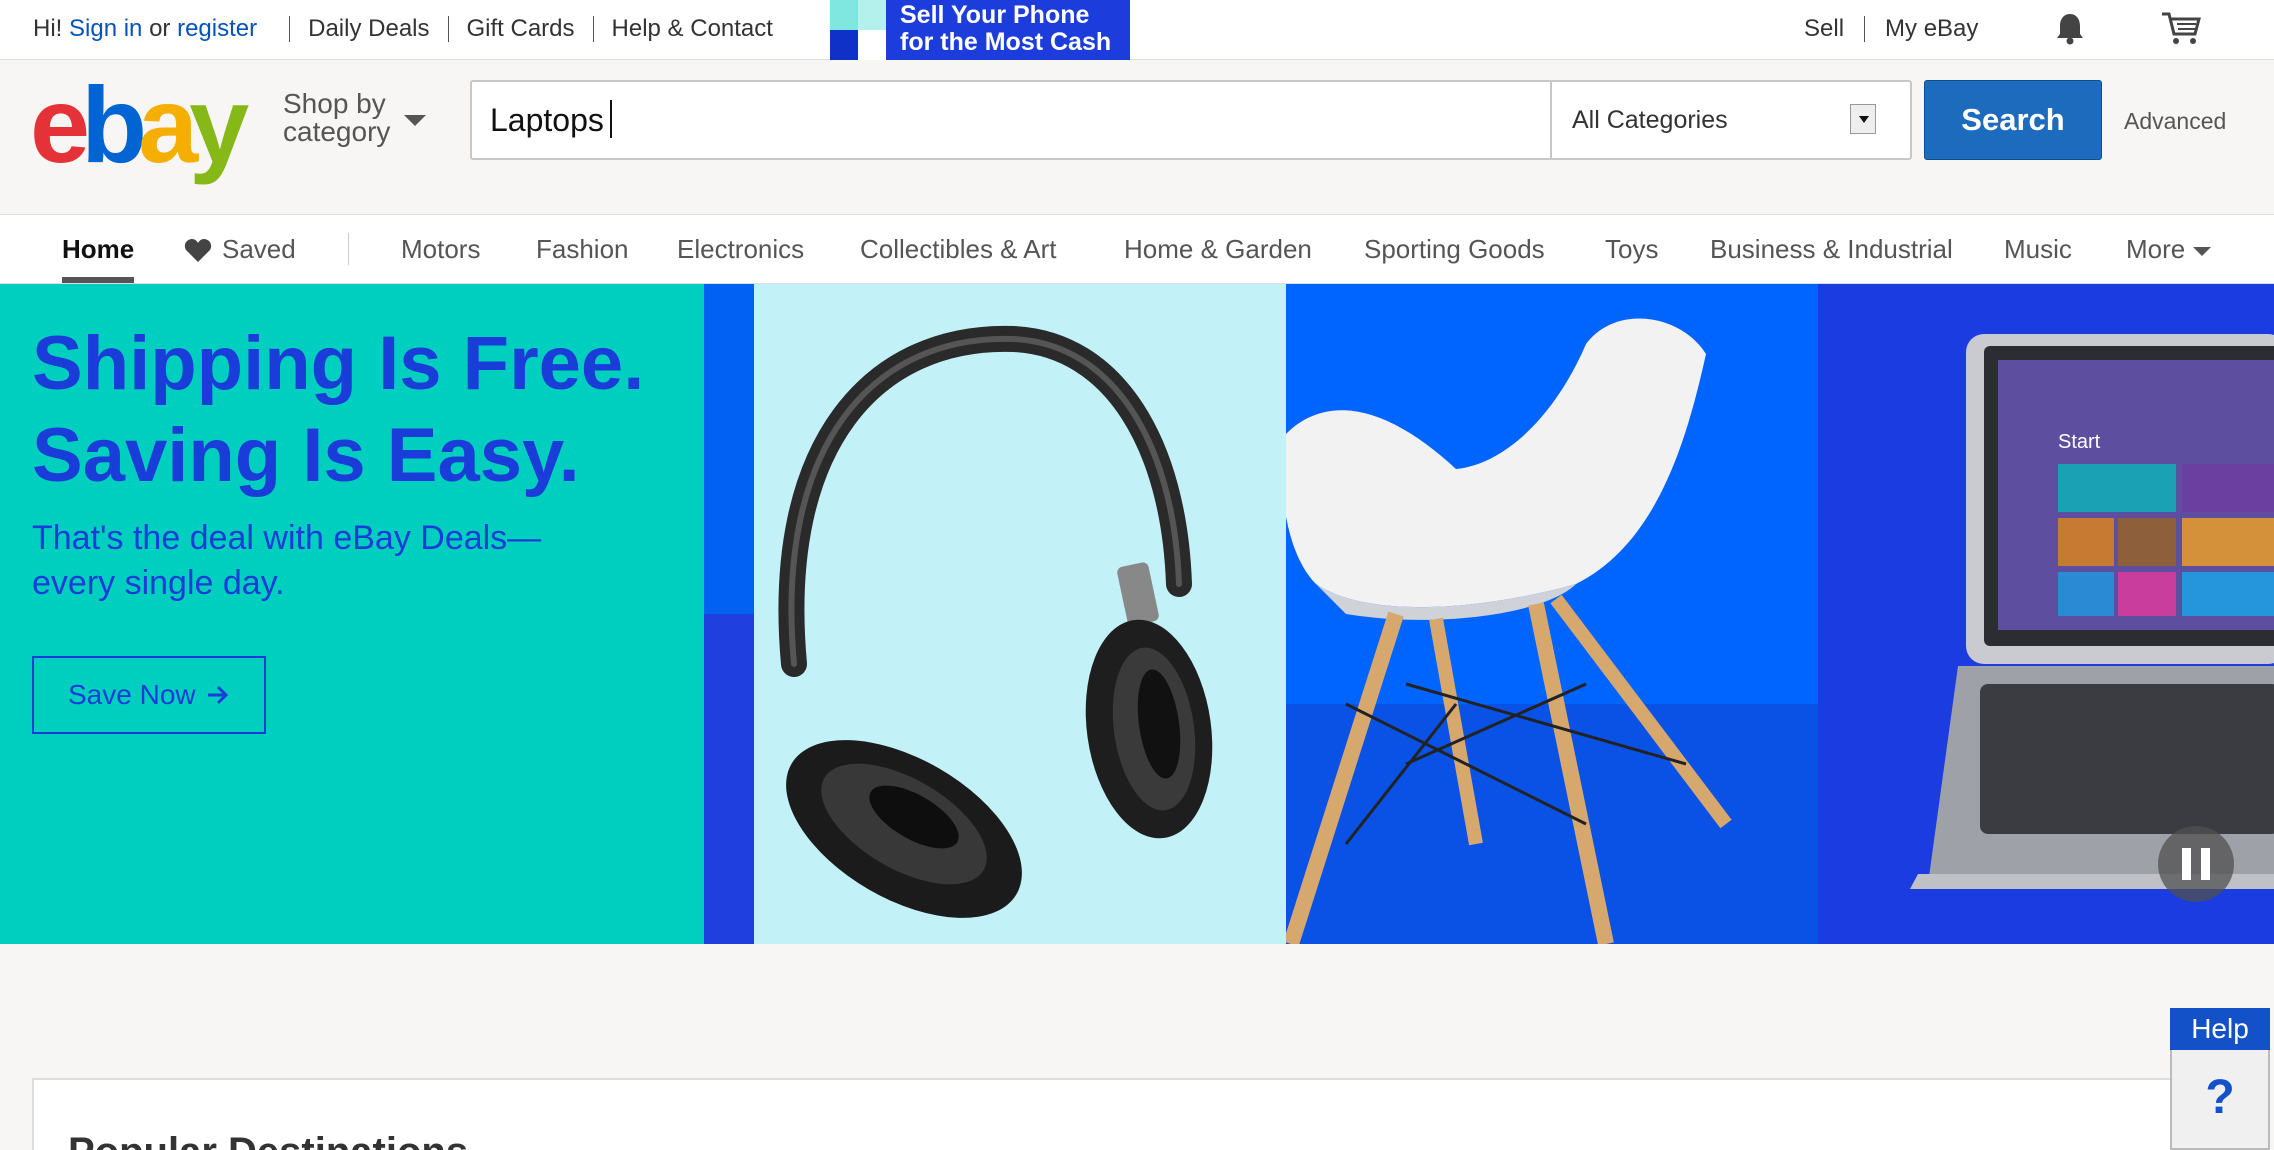 The image size is (2274, 1150). Describe the element at coordinates (1509, 631) in the screenshot. I see `chair-illustration` at that location.